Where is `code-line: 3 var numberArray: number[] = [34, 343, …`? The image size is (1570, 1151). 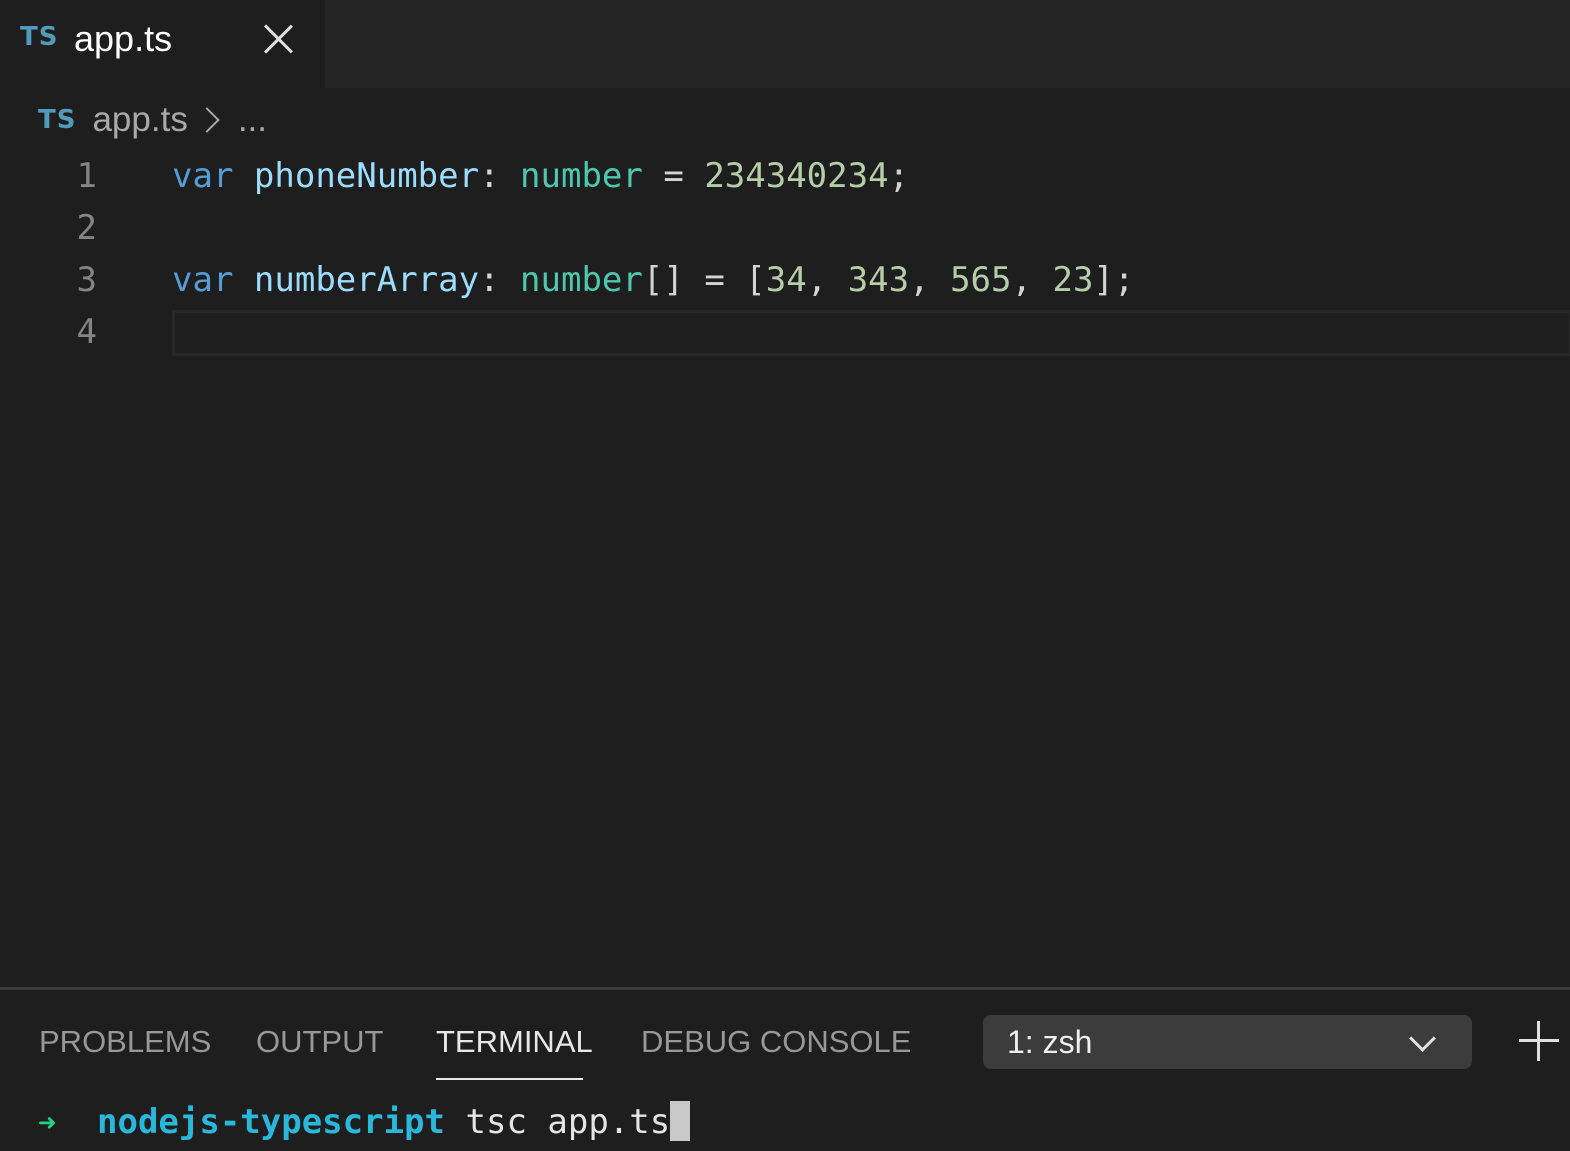 code-line: 3 var numberArray: number[] = [34, 343, … is located at coordinates (785, 280).